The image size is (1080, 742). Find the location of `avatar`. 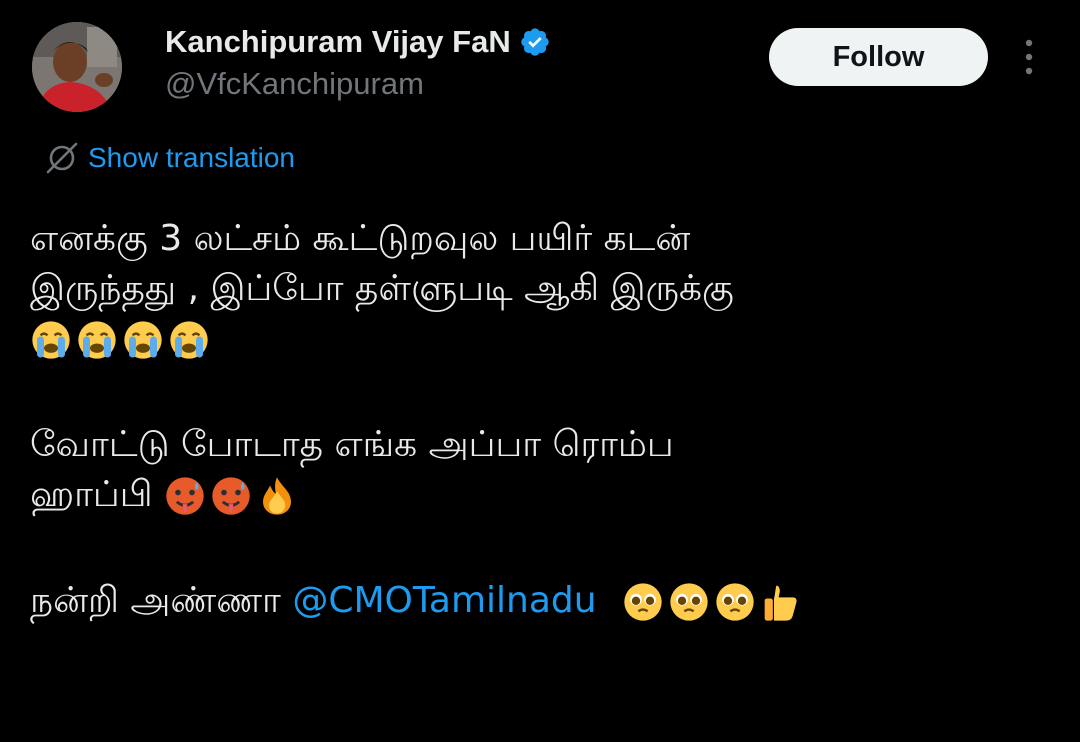

avatar is located at coordinates (77, 67).